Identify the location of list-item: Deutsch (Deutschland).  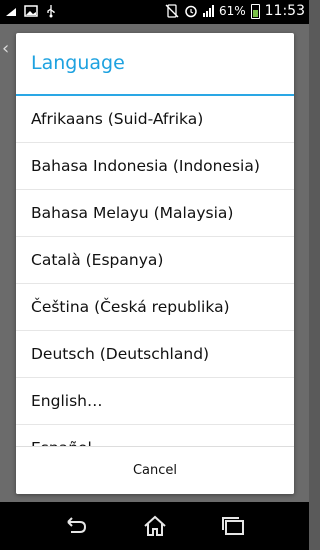
(155, 354).